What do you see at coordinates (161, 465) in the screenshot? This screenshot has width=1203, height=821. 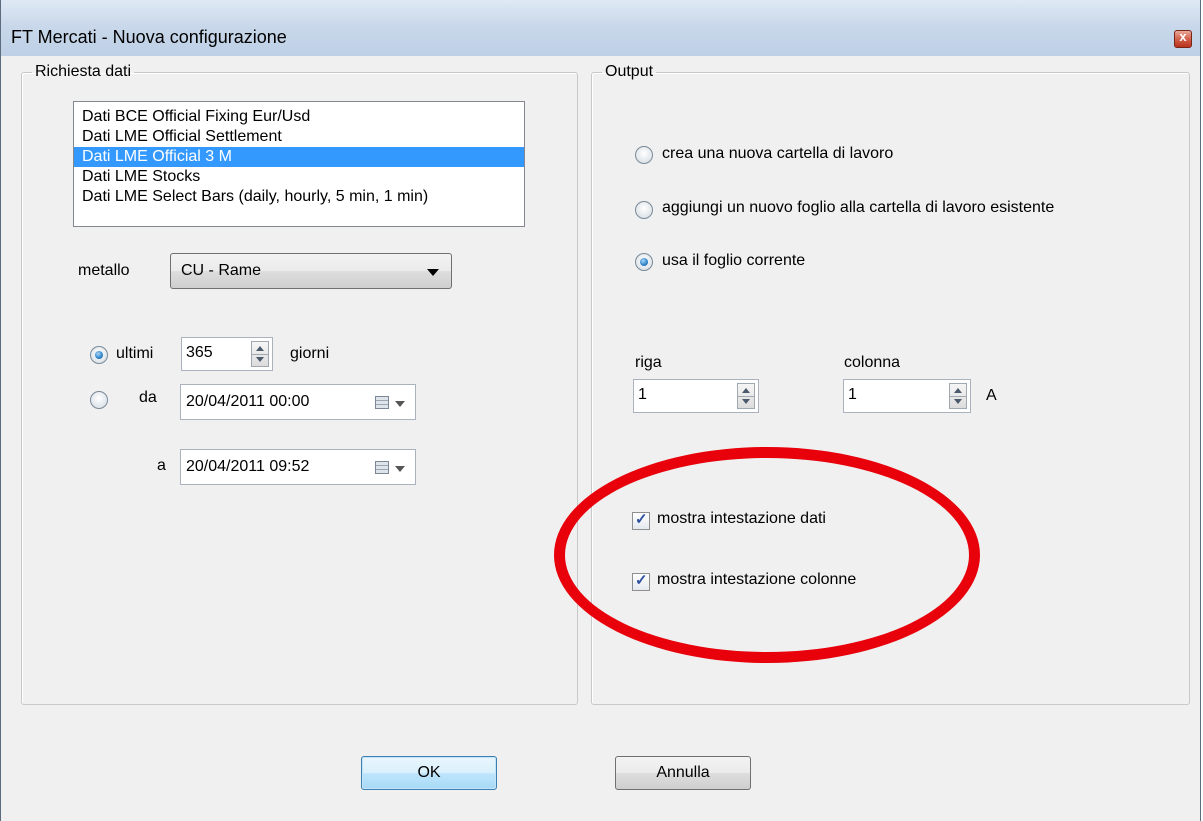 I see `to-label: a` at bounding box center [161, 465].